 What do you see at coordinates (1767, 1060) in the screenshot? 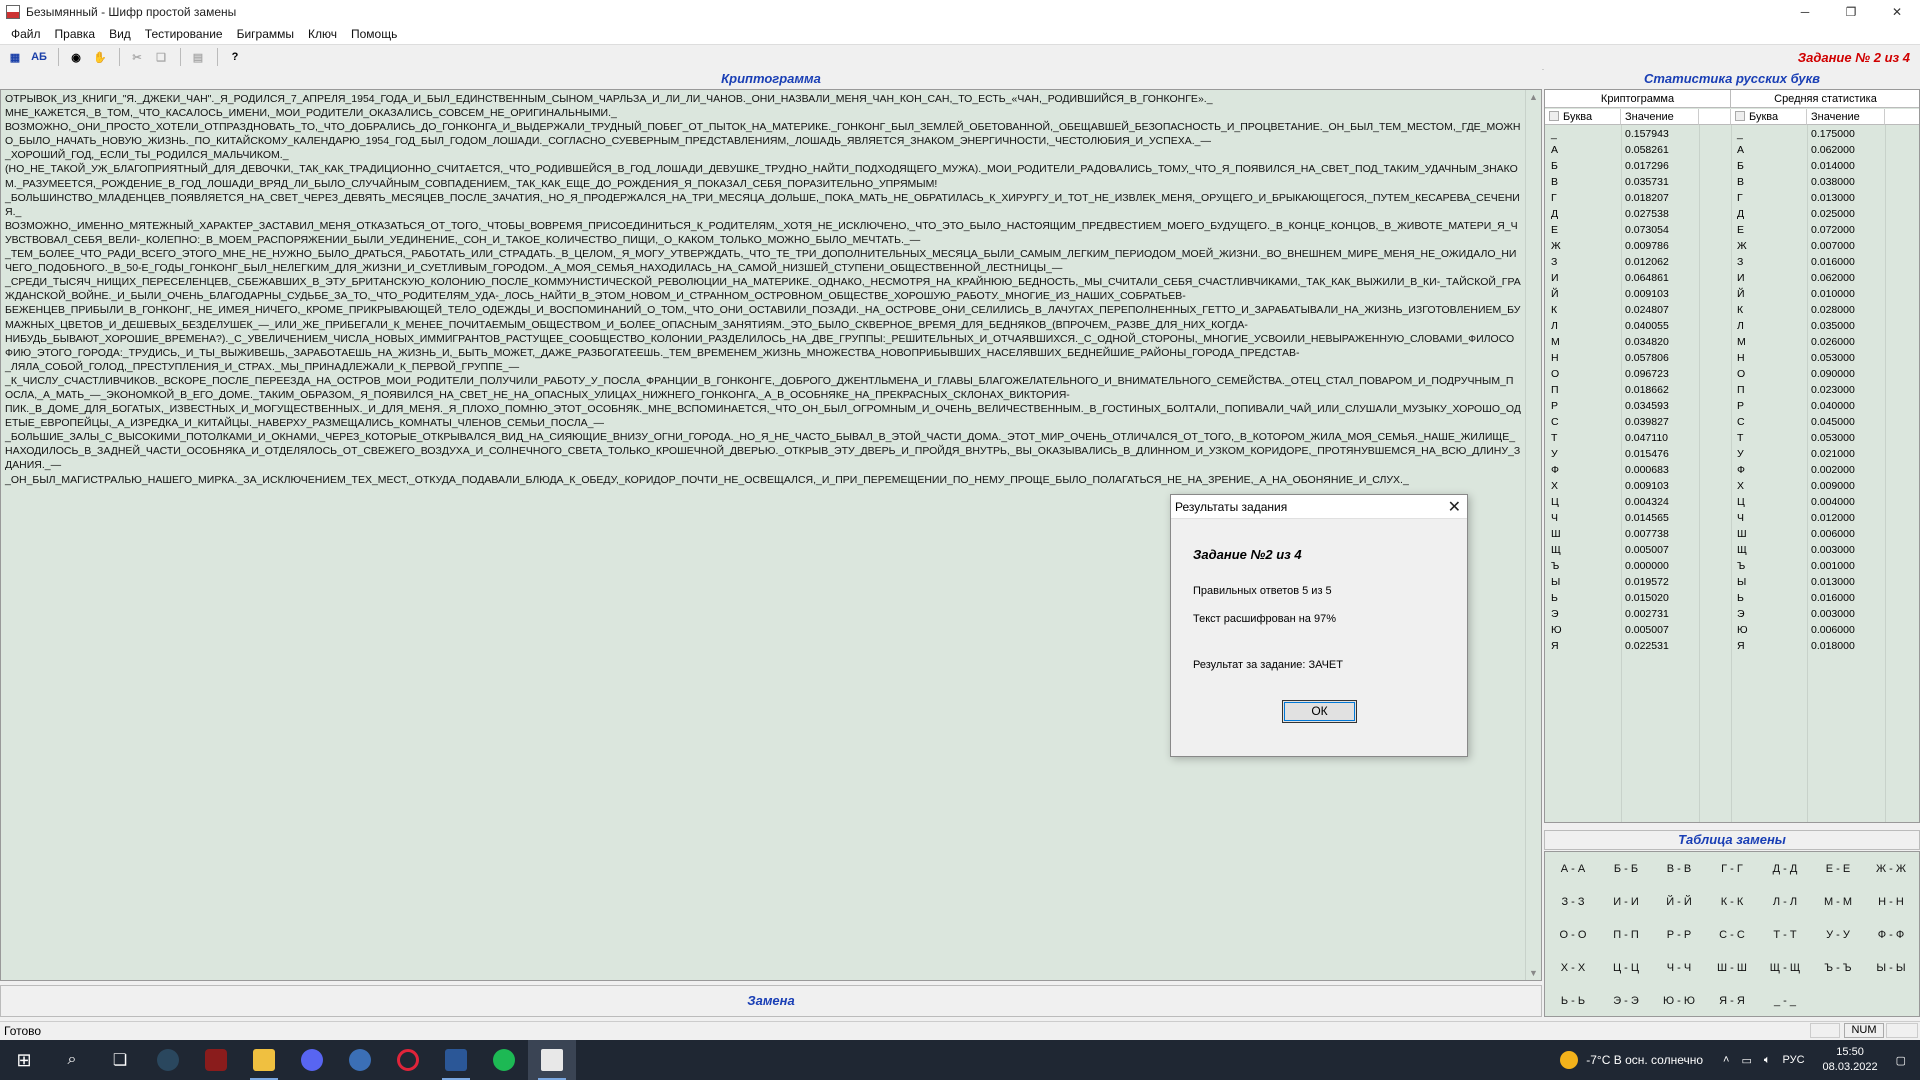
I see `volume-icon: 🔈︎` at bounding box center [1767, 1060].